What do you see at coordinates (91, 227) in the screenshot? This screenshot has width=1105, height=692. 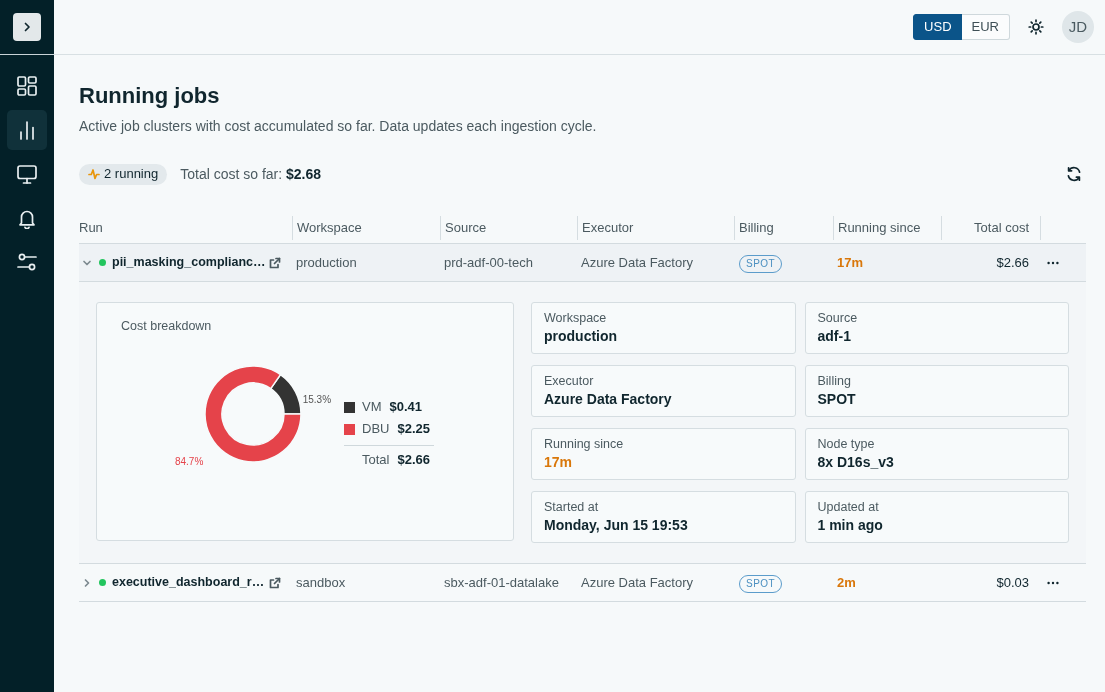 I see `column-header: Run` at bounding box center [91, 227].